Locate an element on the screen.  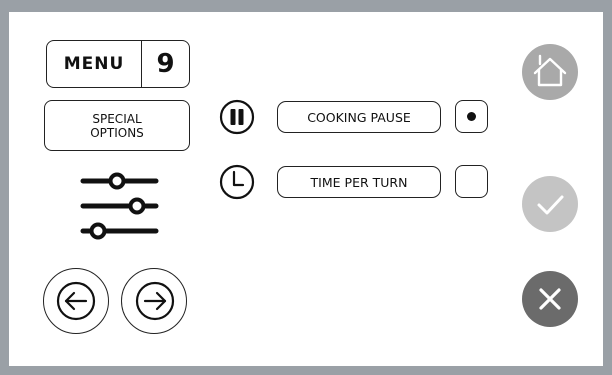
close-icon is located at coordinates (550, 299).